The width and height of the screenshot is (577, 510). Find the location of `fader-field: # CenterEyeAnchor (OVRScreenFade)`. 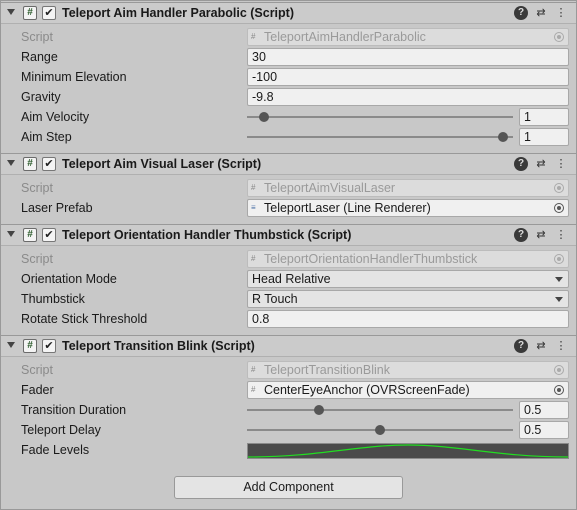

fader-field: # CenterEyeAnchor (OVRScreenFade) is located at coordinates (408, 390).